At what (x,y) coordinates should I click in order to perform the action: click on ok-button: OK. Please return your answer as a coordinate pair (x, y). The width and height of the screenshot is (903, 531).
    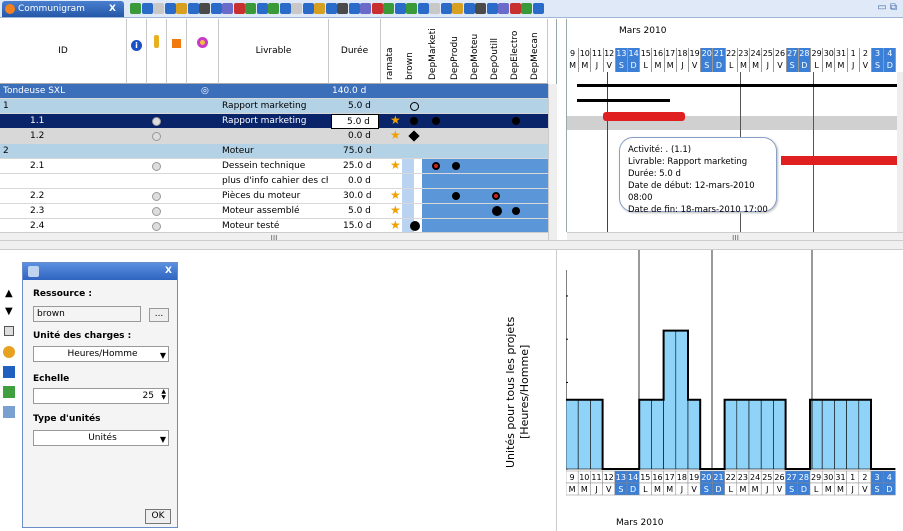
    Looking at the image, I should click on (158, 516).